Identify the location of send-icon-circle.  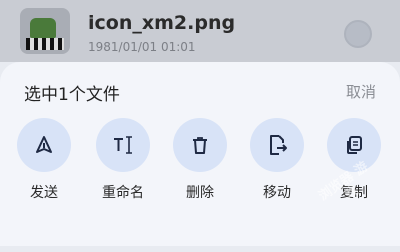
(44, 145).